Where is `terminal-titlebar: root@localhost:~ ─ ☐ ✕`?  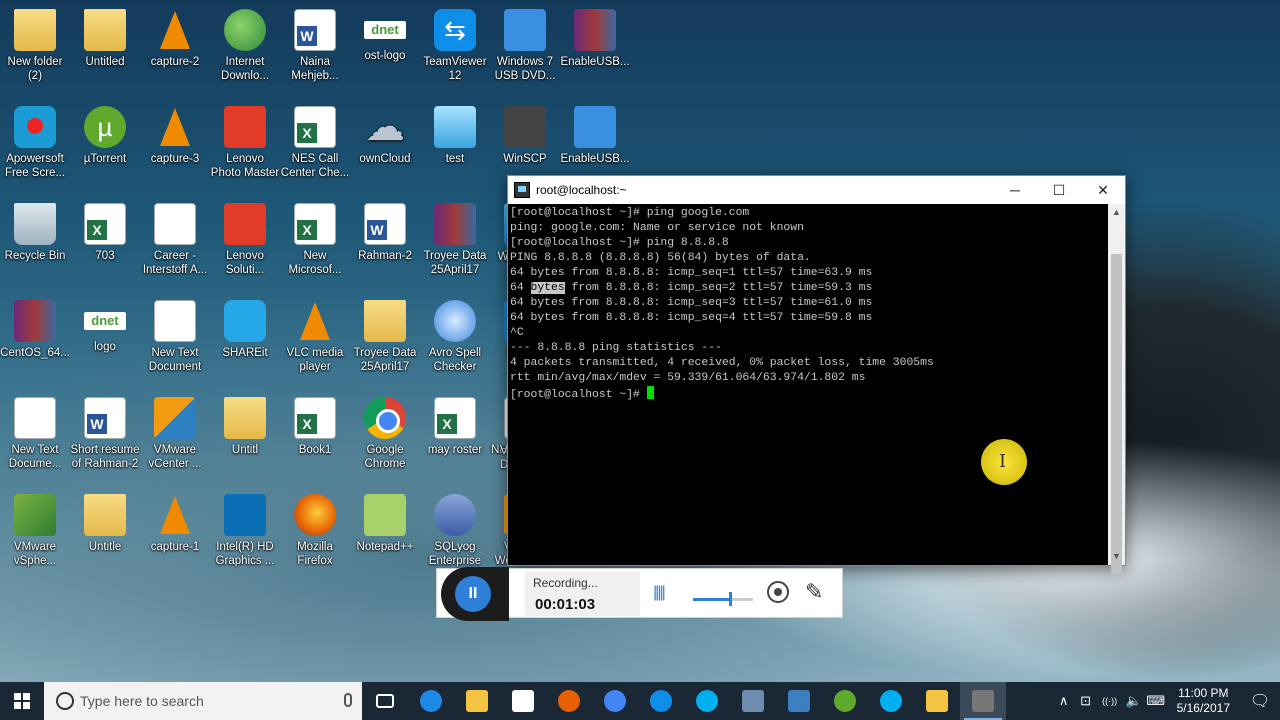
terminal-titlebar: root@localhost:~ ─ ☐ ✕ is located at coordinates (816, 190).